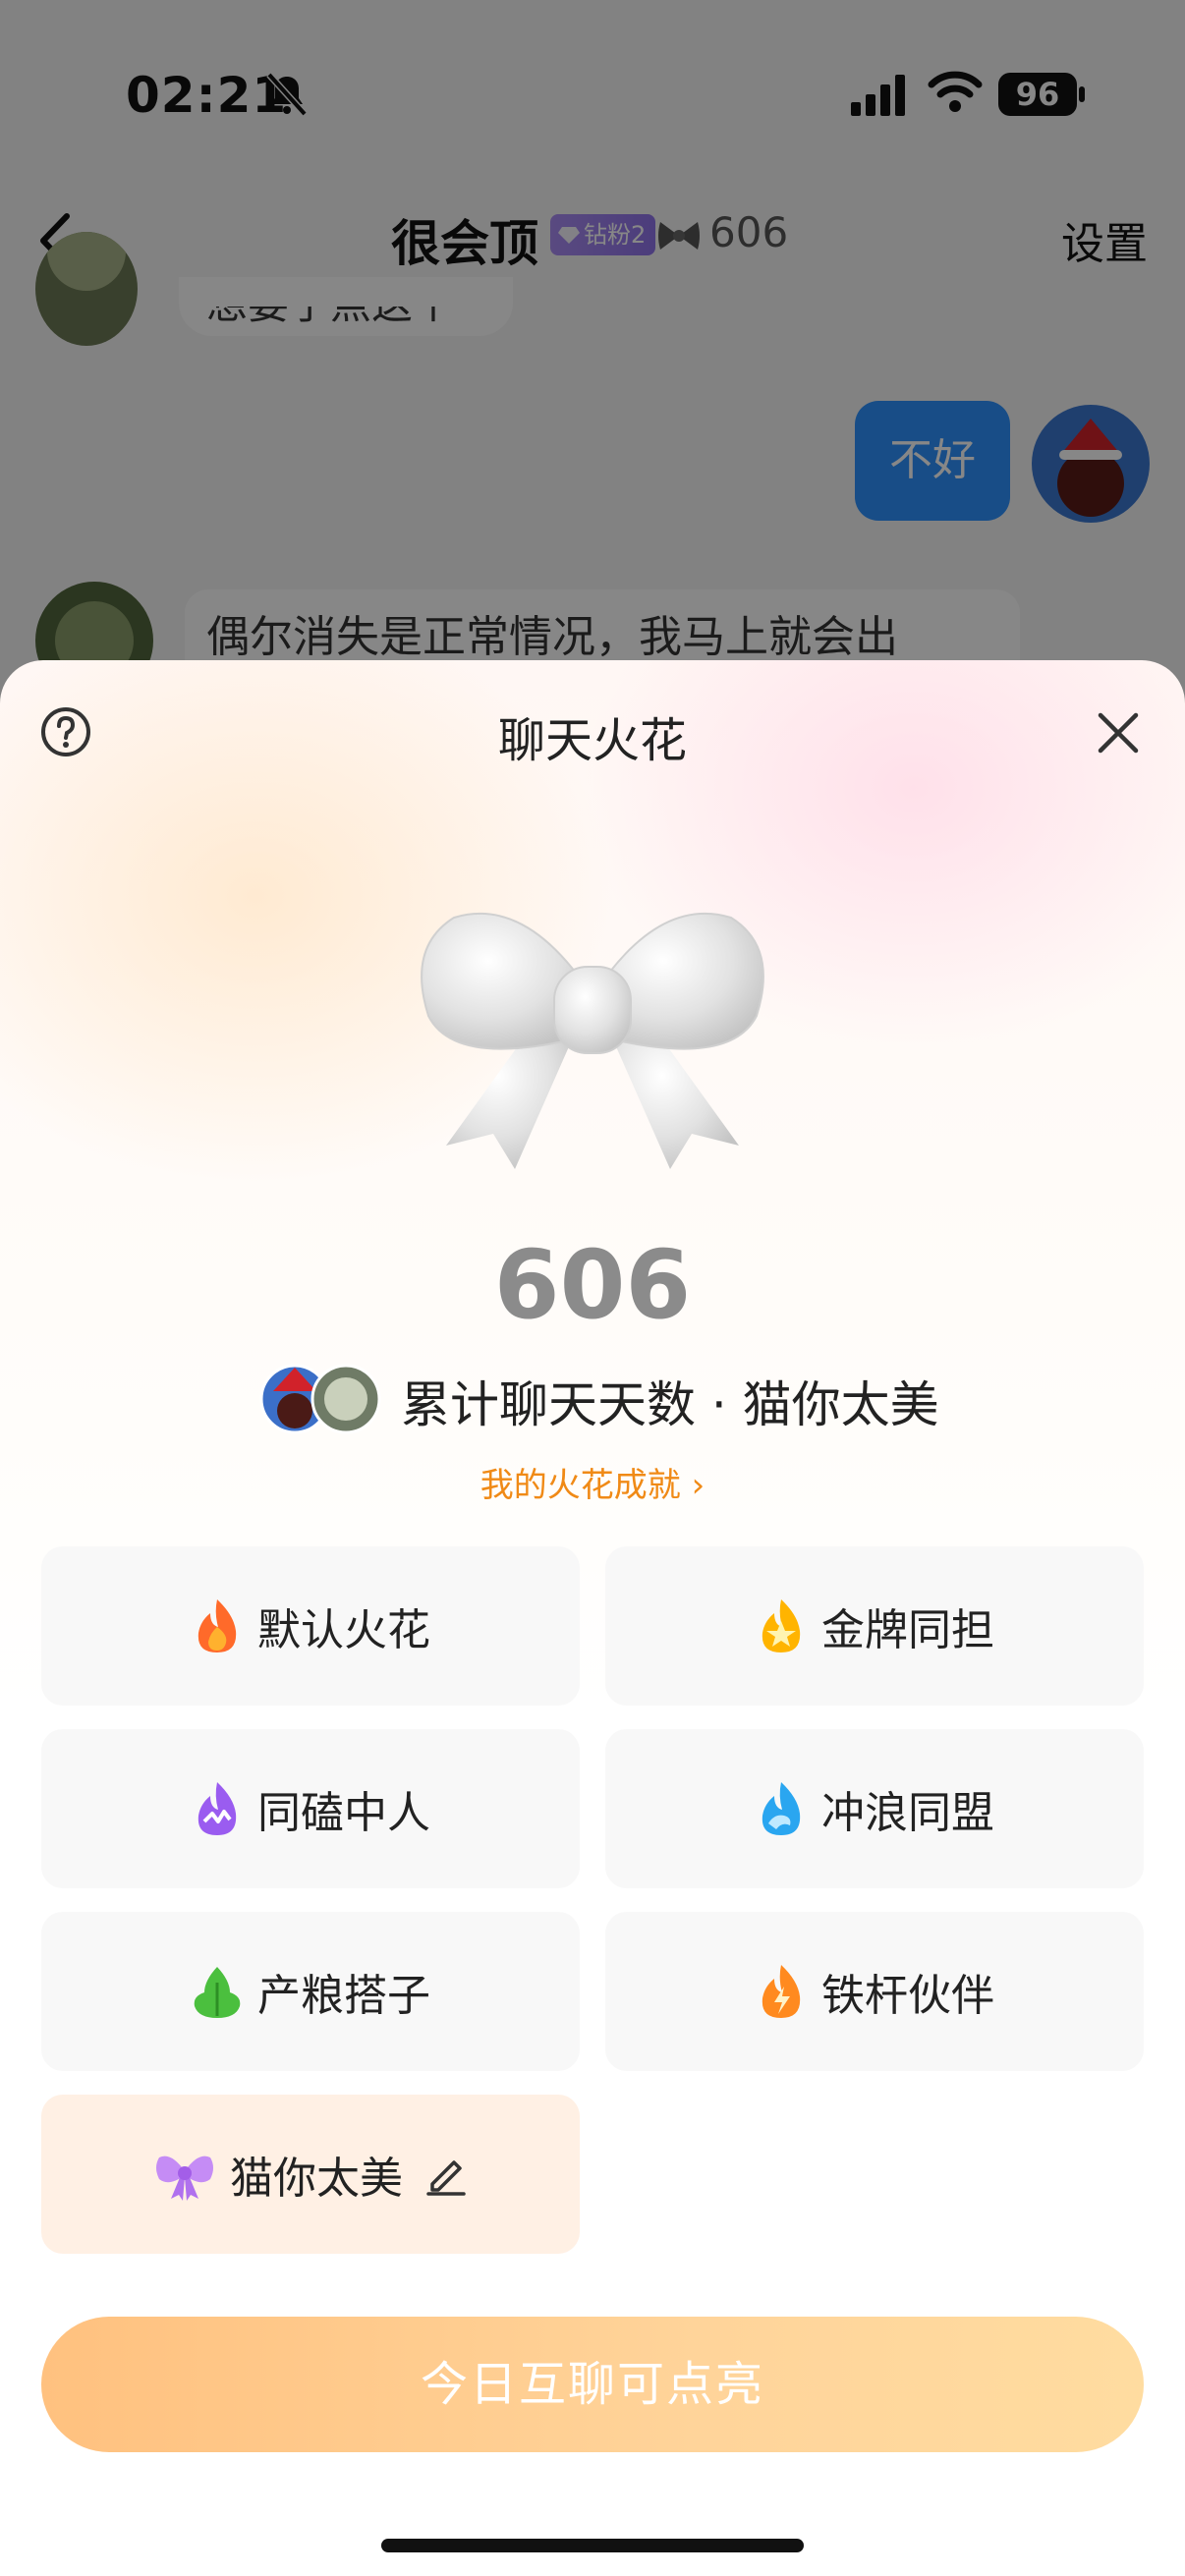  What do you see at coordinates (317, 2179) in the screenshot?
I see `spark-card-label: 猫你太美` at bounding box center [317, 2179].